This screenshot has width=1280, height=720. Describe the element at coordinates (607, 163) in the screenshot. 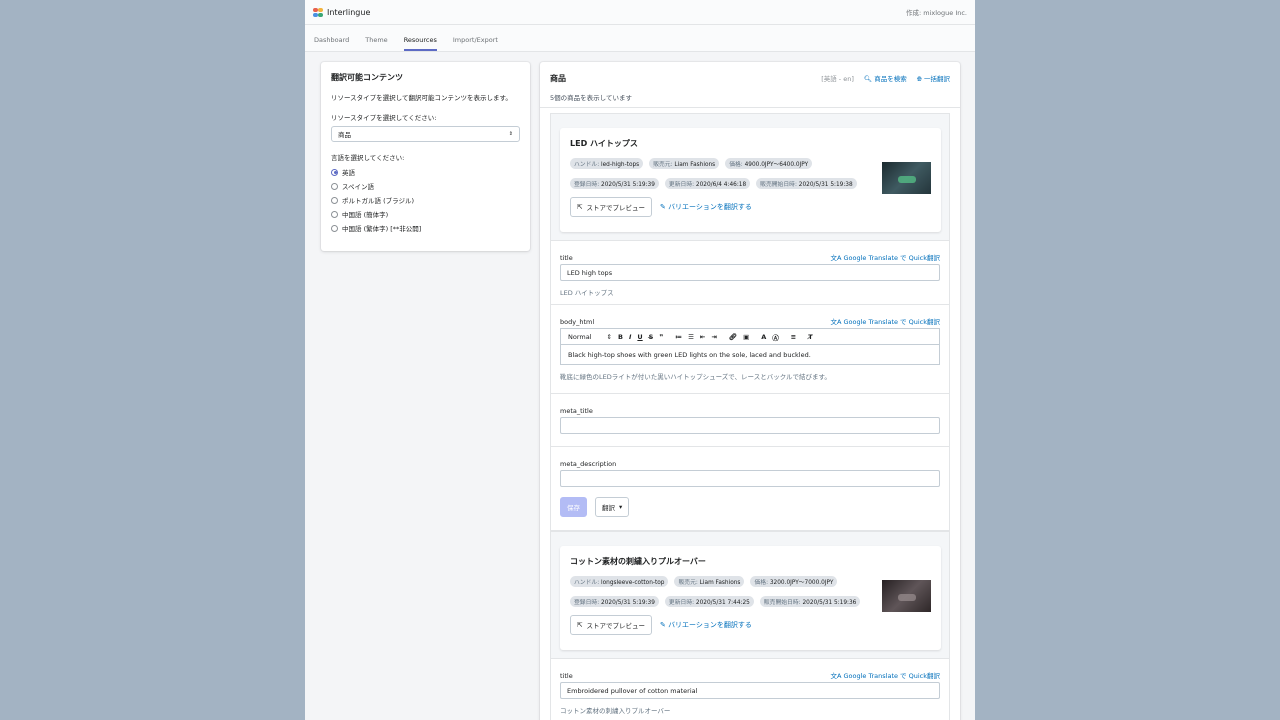

I see `handle-badge: ハンドル: led-high-tops` at that location.